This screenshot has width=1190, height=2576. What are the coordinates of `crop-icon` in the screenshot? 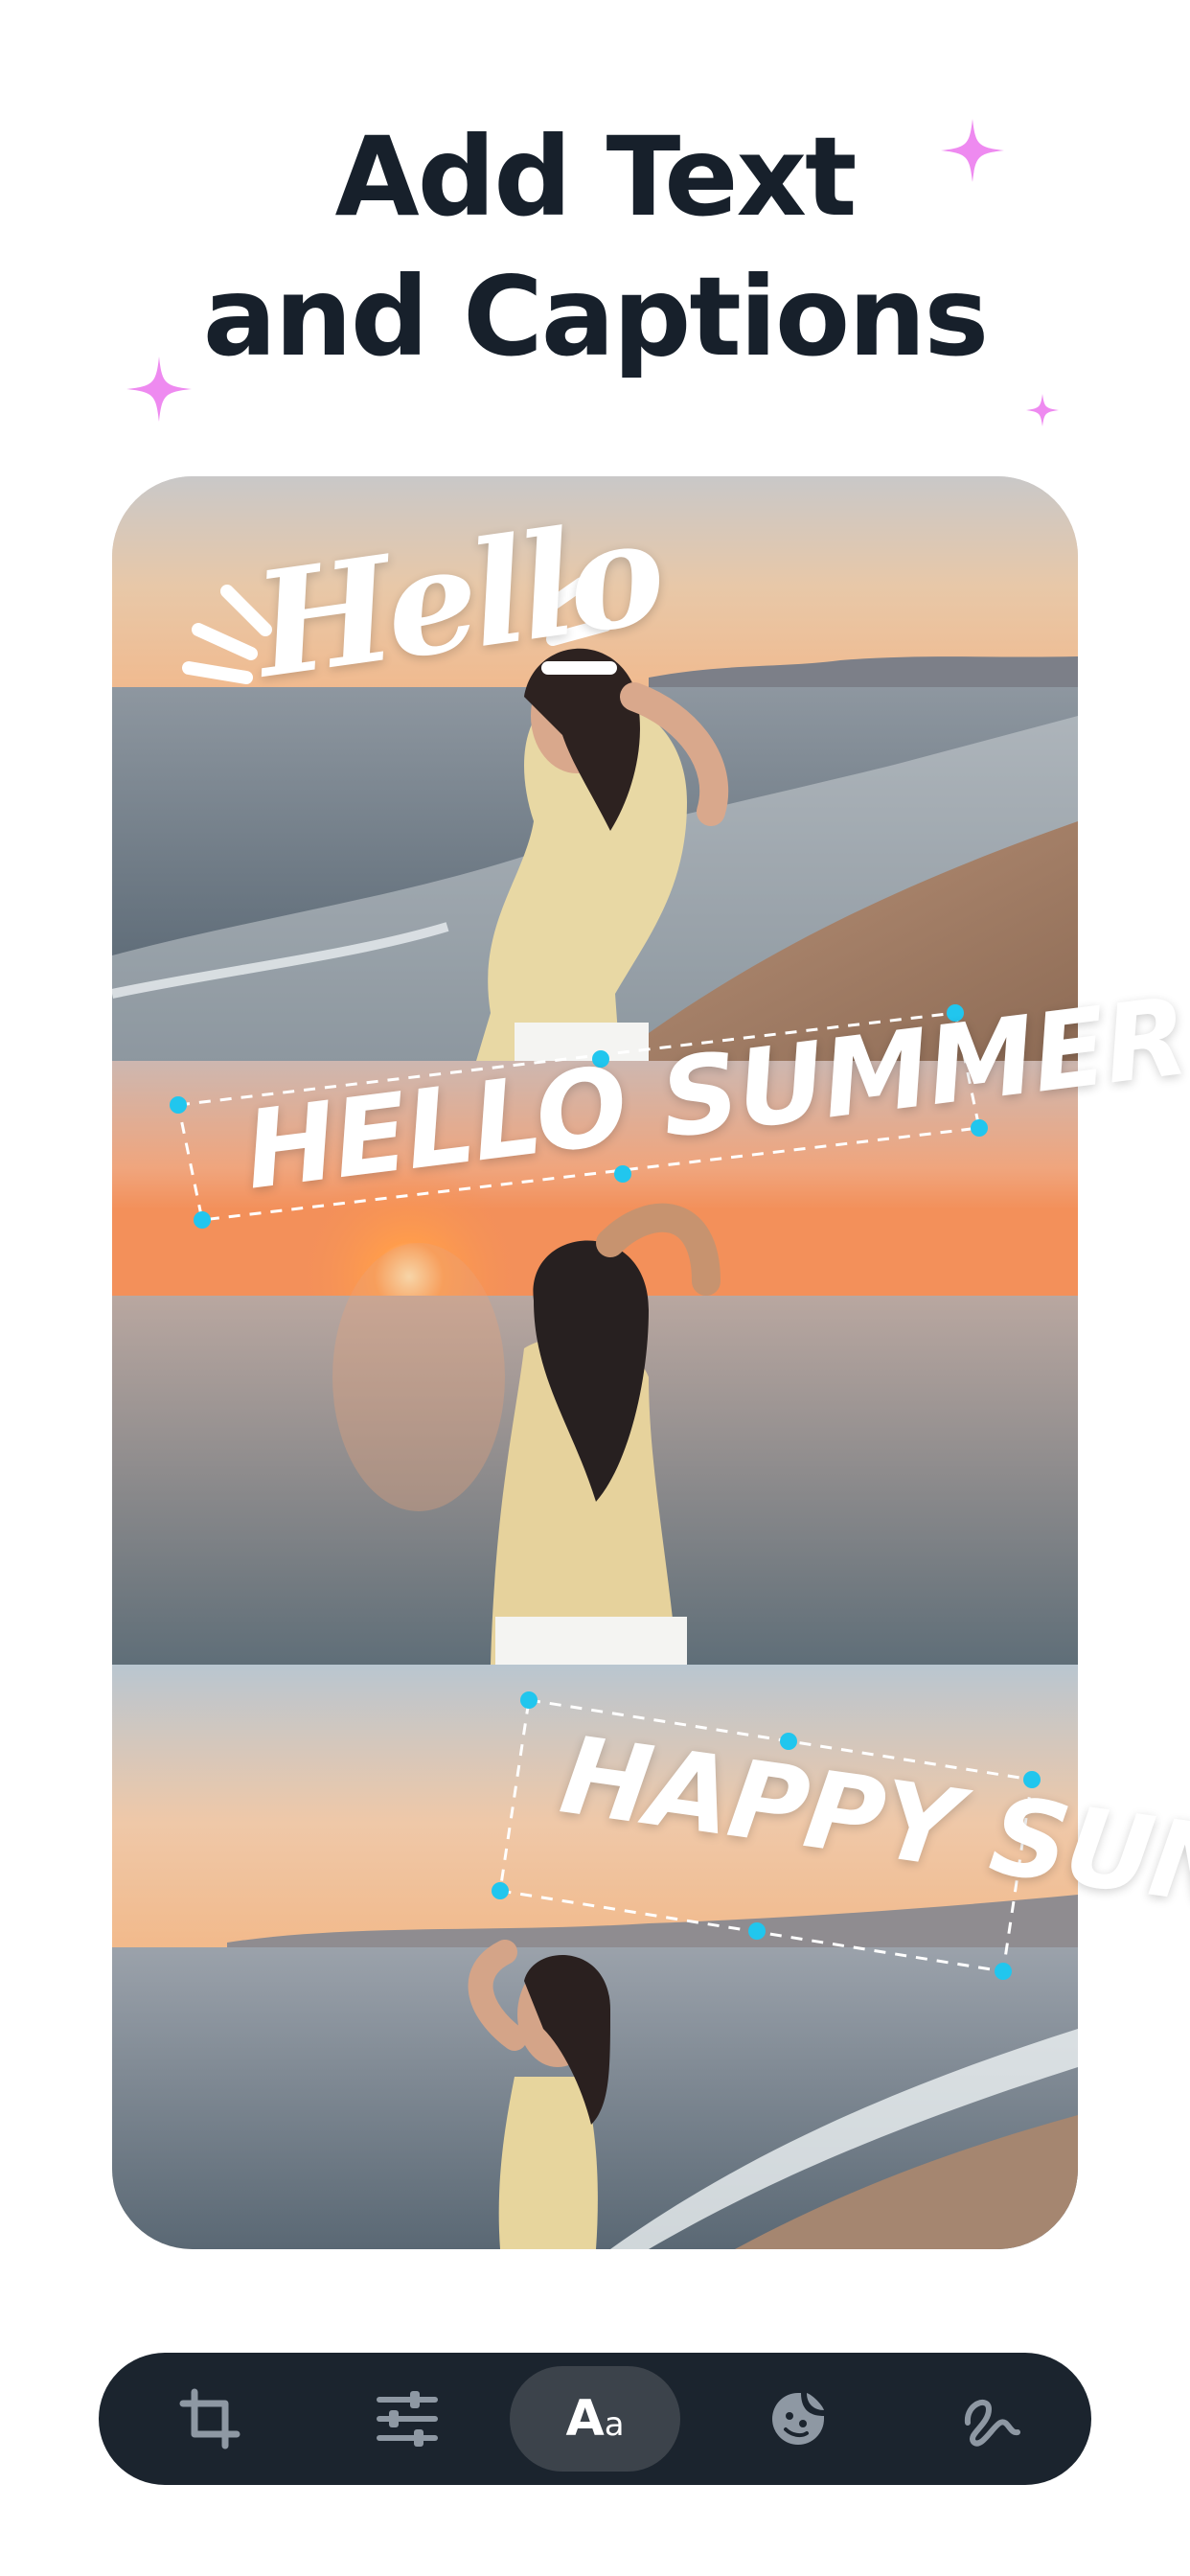 It's located at (210, 2419).